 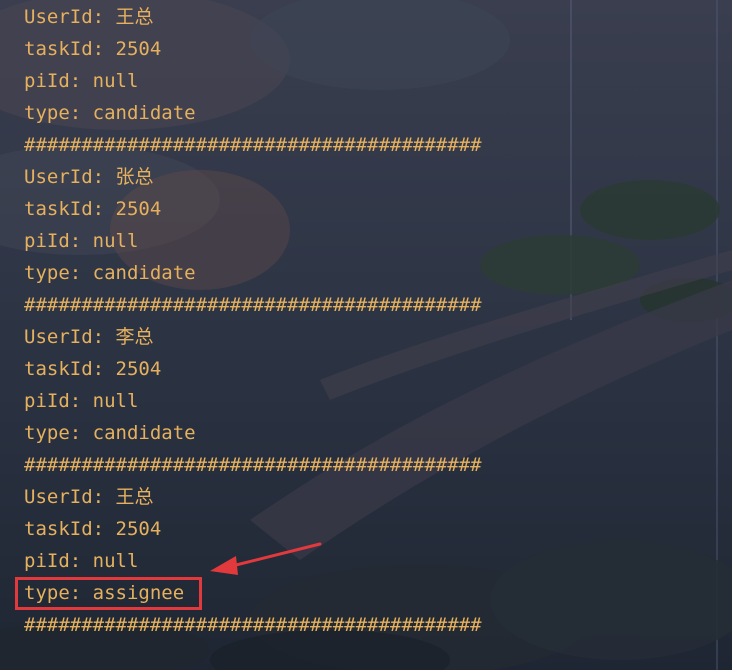 What do you see at coordinates (108, 593) in the screenshot?
I see `highlight-box` at bounding box center [108, 593].